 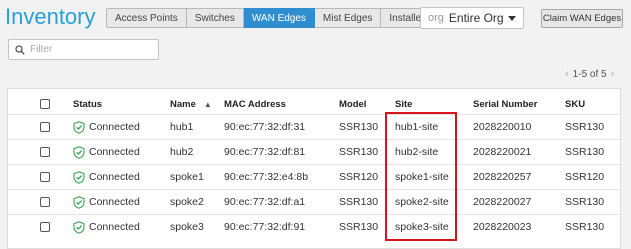 What do you see at coordinates (502, 227) in the screenshot?
I see `serial-cell: 2028220023` at bounding box center [502, 227].